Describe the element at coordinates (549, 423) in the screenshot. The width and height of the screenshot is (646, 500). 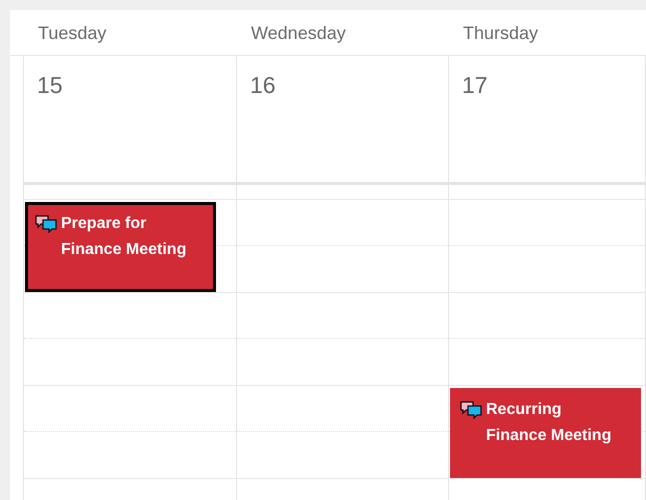
I see `event-title: Recurring Finance Meeting` at that location.